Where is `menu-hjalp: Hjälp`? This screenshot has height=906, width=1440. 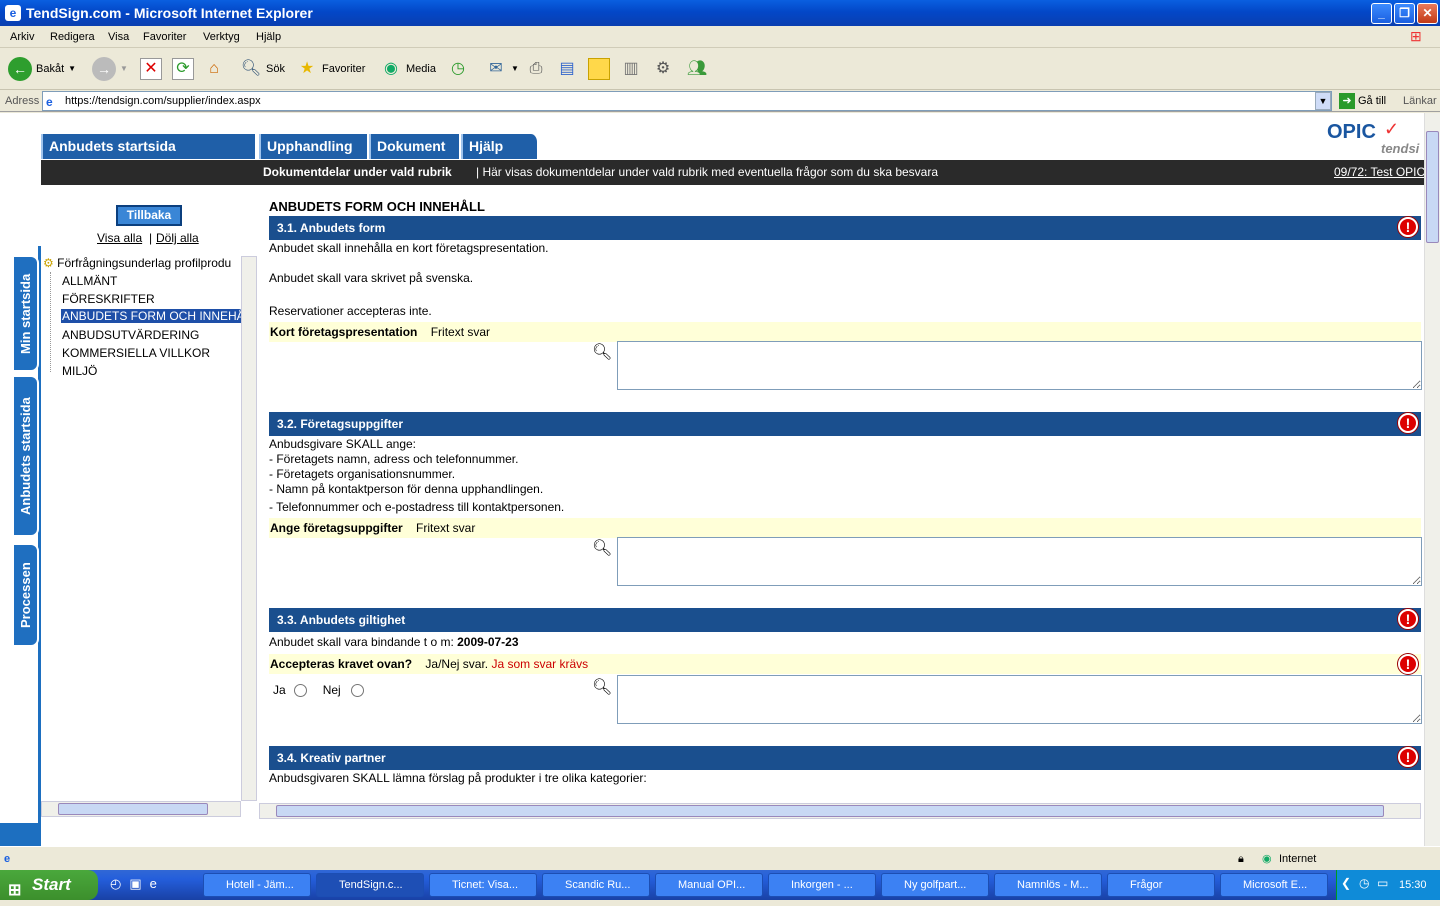
menu-hjalp: Hjälp is located at coordinates (268, 37).